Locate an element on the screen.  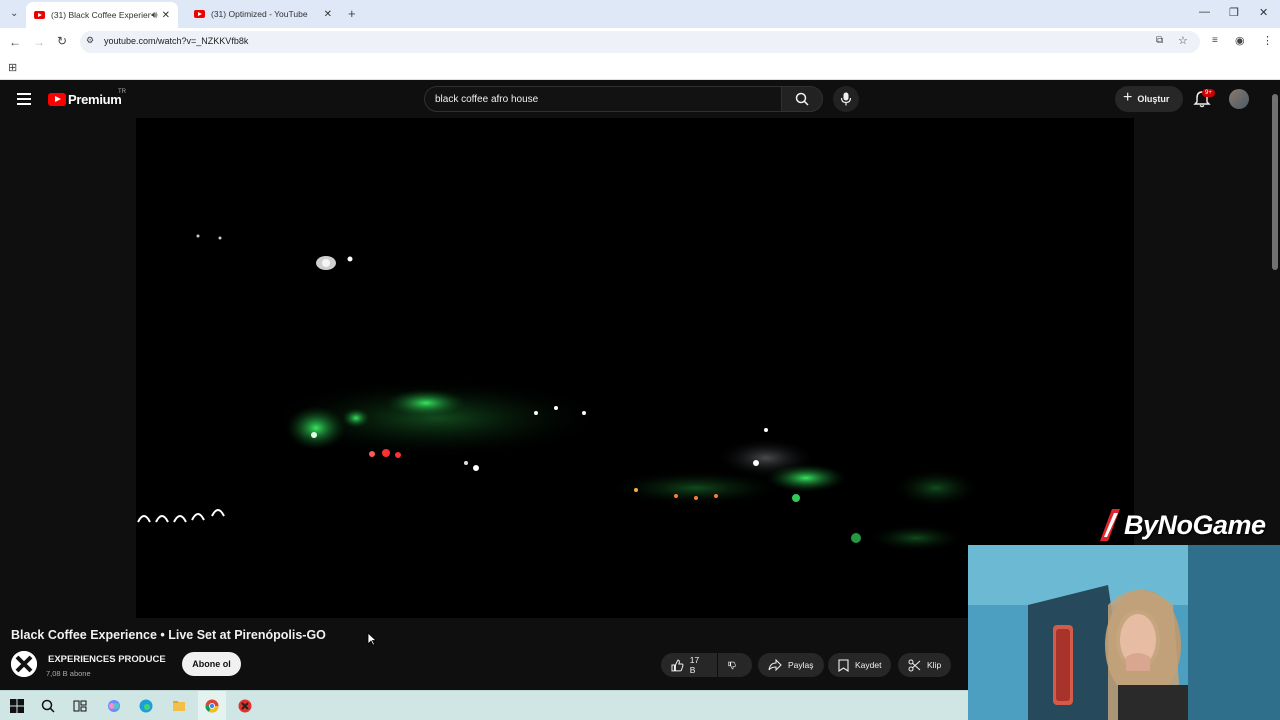
close-window-icon: ✕ is located at coordinates (1263, 12).